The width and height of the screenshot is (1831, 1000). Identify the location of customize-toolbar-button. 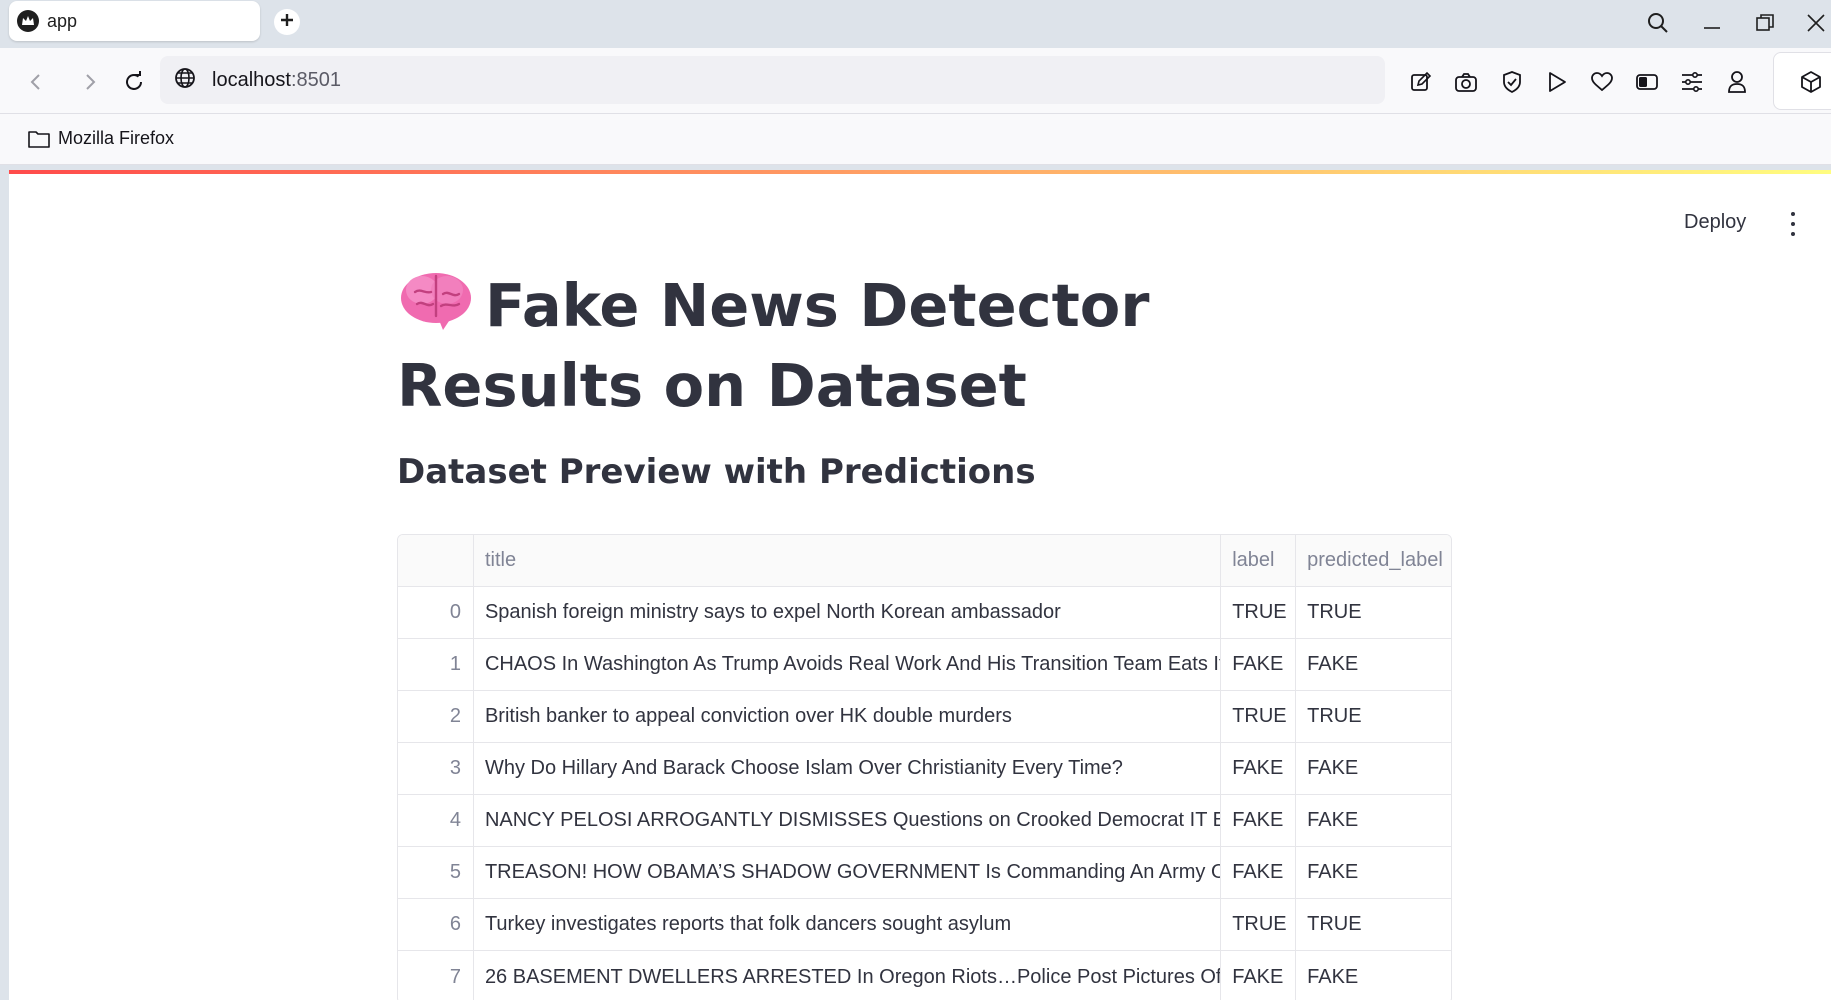
(1692, 82).